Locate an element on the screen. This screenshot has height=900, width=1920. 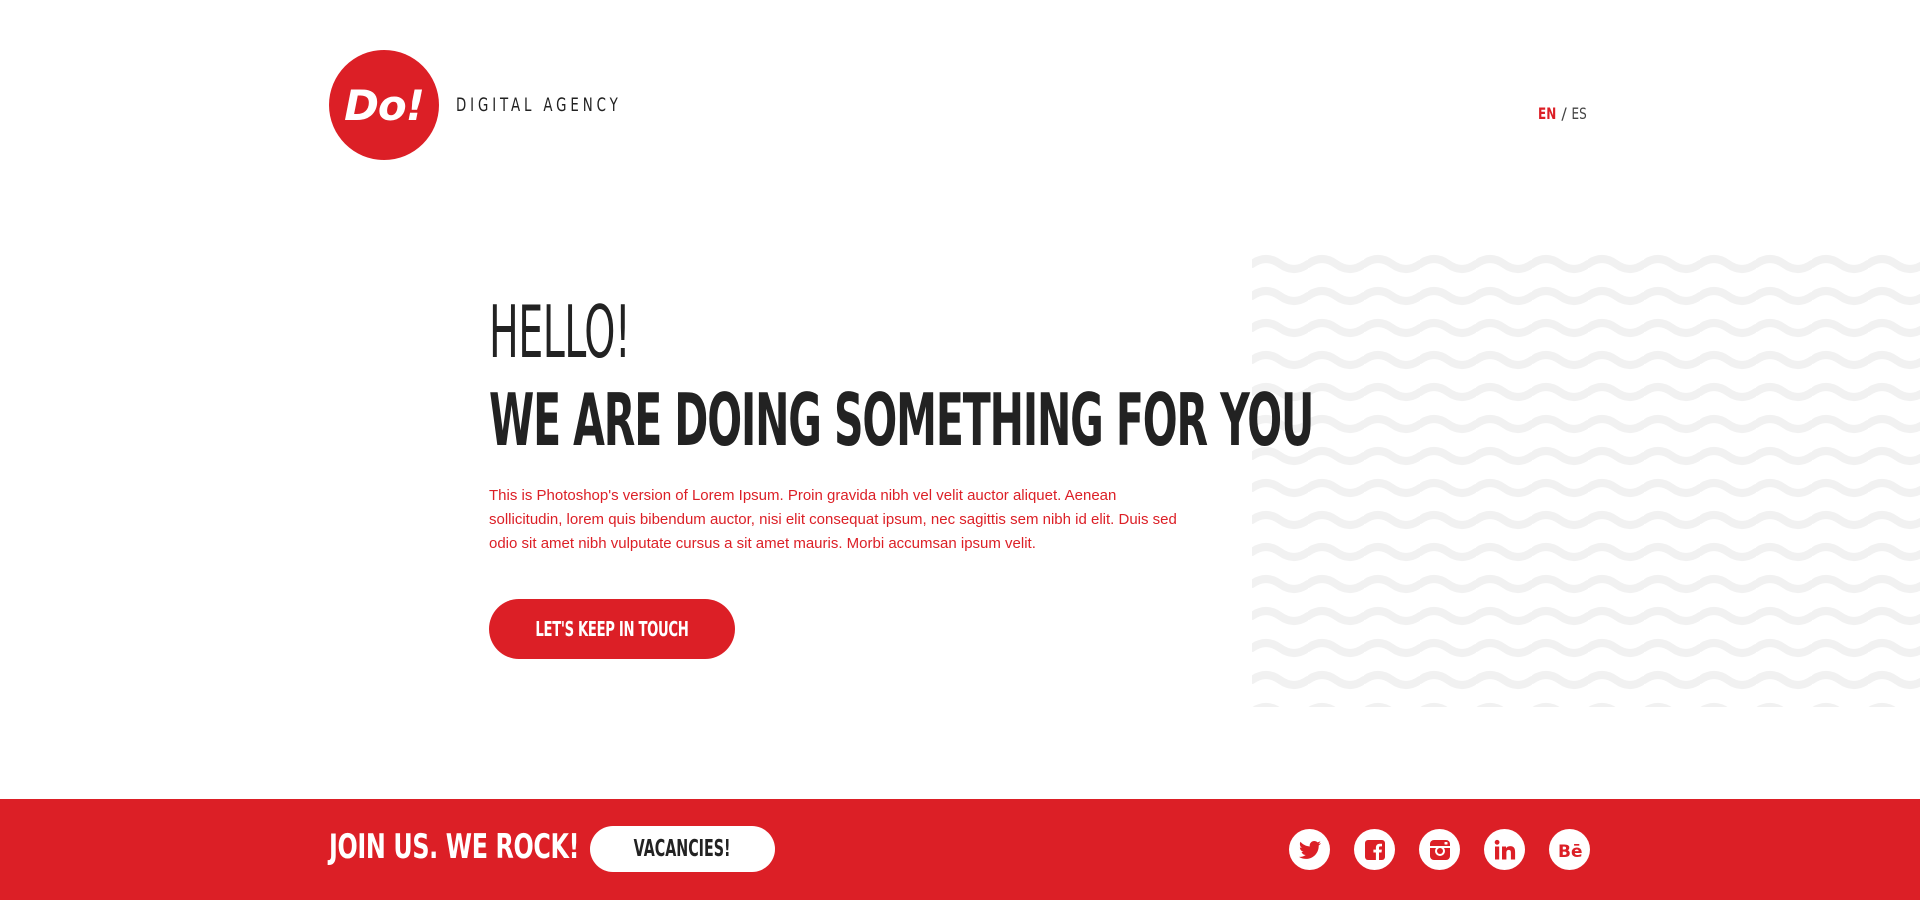
language-switcher: EN / ES is located at coordinates (1562, 113).